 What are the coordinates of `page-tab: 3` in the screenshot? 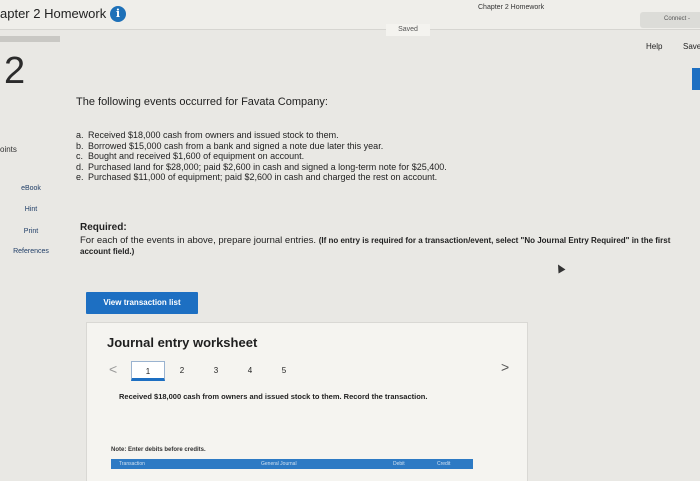 It's located at (216, 371).